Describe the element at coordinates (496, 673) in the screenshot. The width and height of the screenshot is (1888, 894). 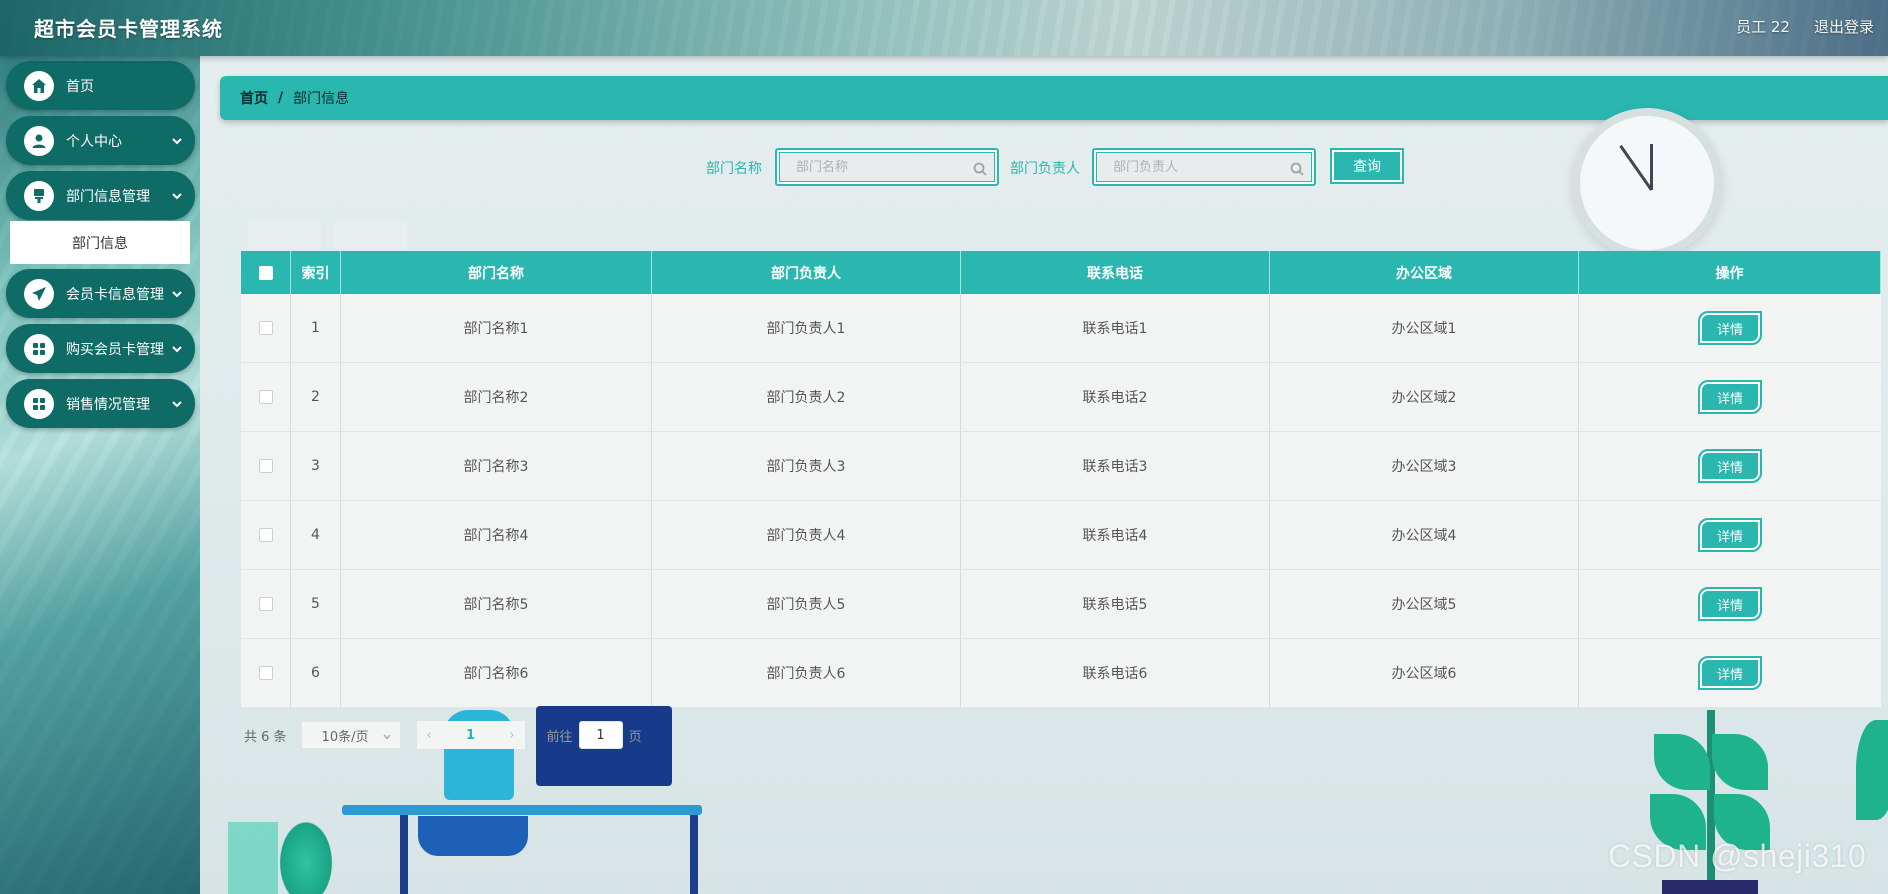
I see `cell-dept-name: 部门名称6` at that location.